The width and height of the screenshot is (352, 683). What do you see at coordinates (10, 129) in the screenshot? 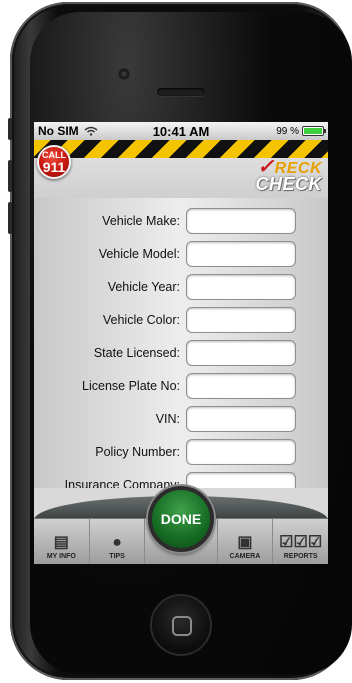
I see `mute-switch` at bounding box center [10, 129].